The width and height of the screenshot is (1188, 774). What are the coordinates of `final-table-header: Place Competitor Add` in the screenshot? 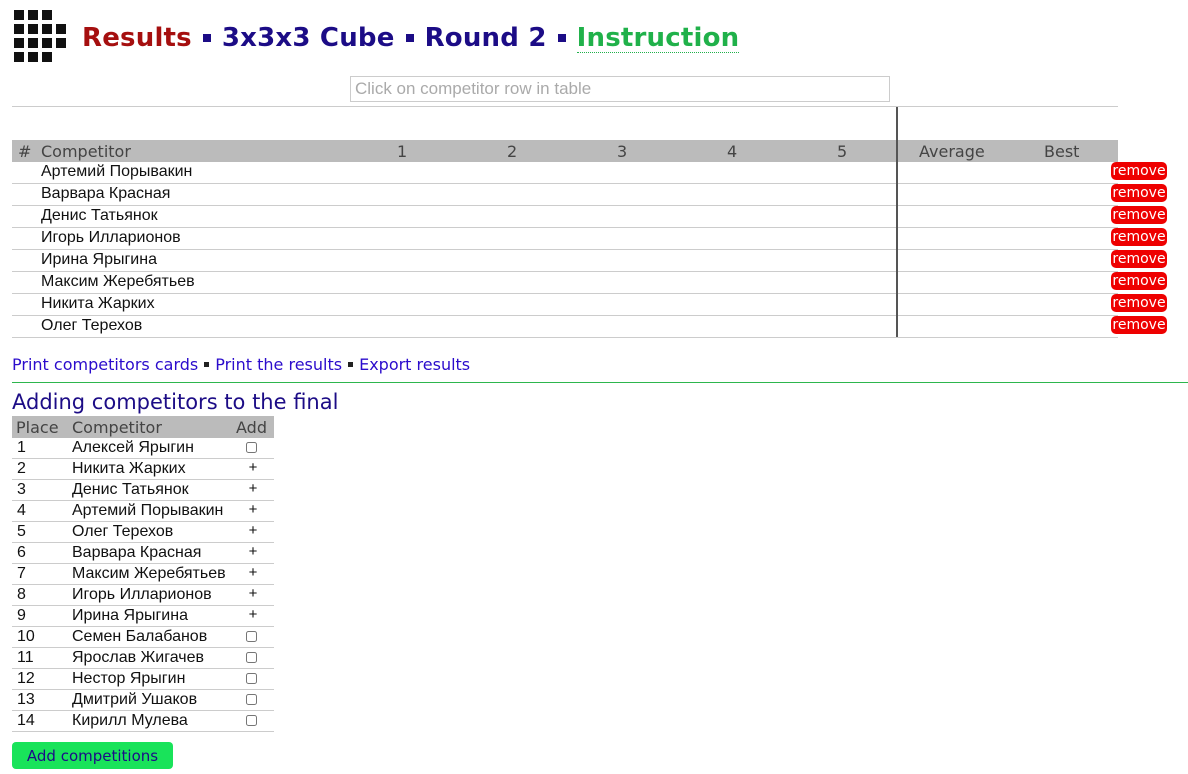 It's located at (143, 427).